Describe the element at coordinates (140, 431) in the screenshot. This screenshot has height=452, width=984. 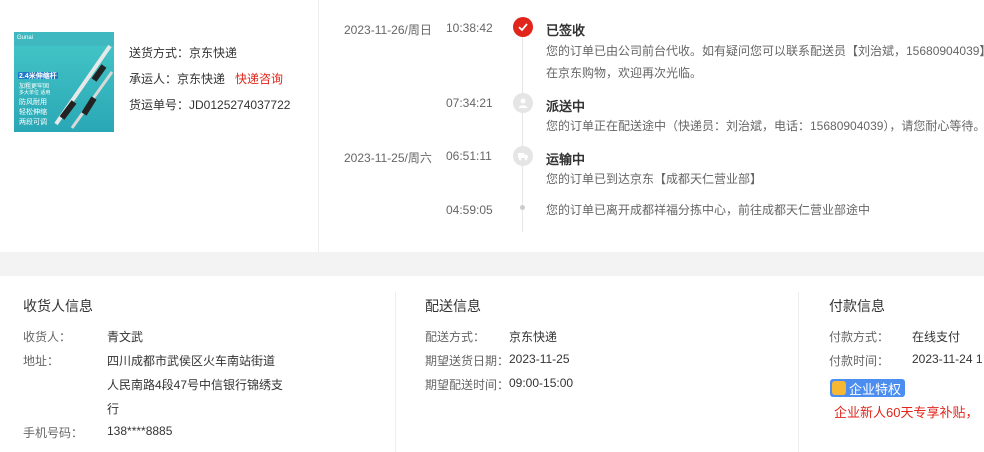
I see `phone-value: 138****8885` at that location.